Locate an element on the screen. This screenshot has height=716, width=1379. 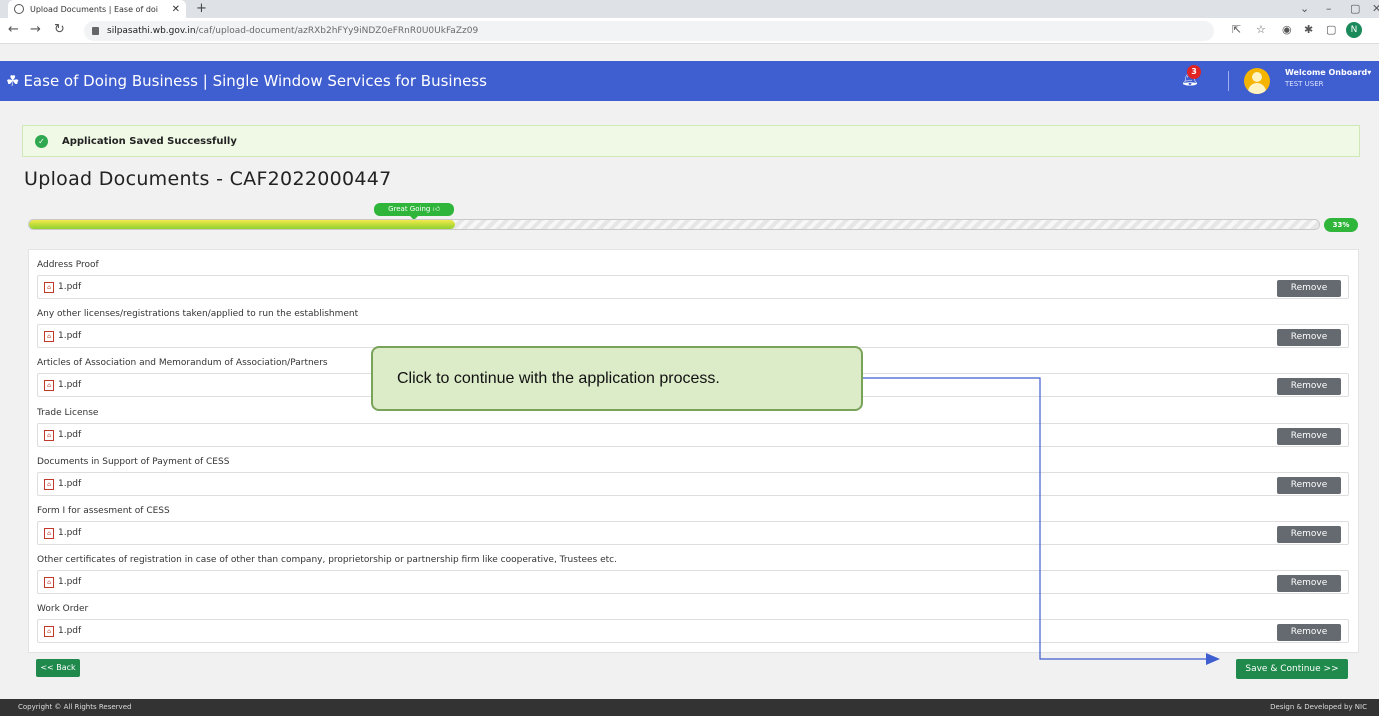
document-item: Trade License ⌂ 1.pdf Remove is located at coordinates (693, 426).